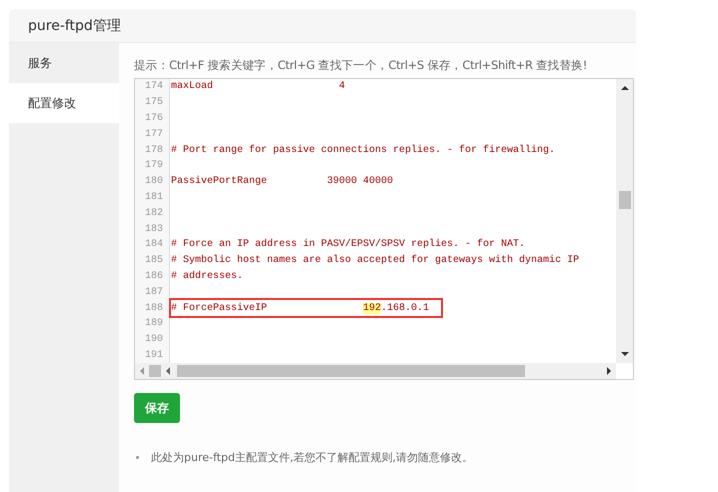 The height and width of the screenshot is (492, 718). Describe the element at coordinates (155, 371) in the screenshot. I see `scrollbar-block` at that location.